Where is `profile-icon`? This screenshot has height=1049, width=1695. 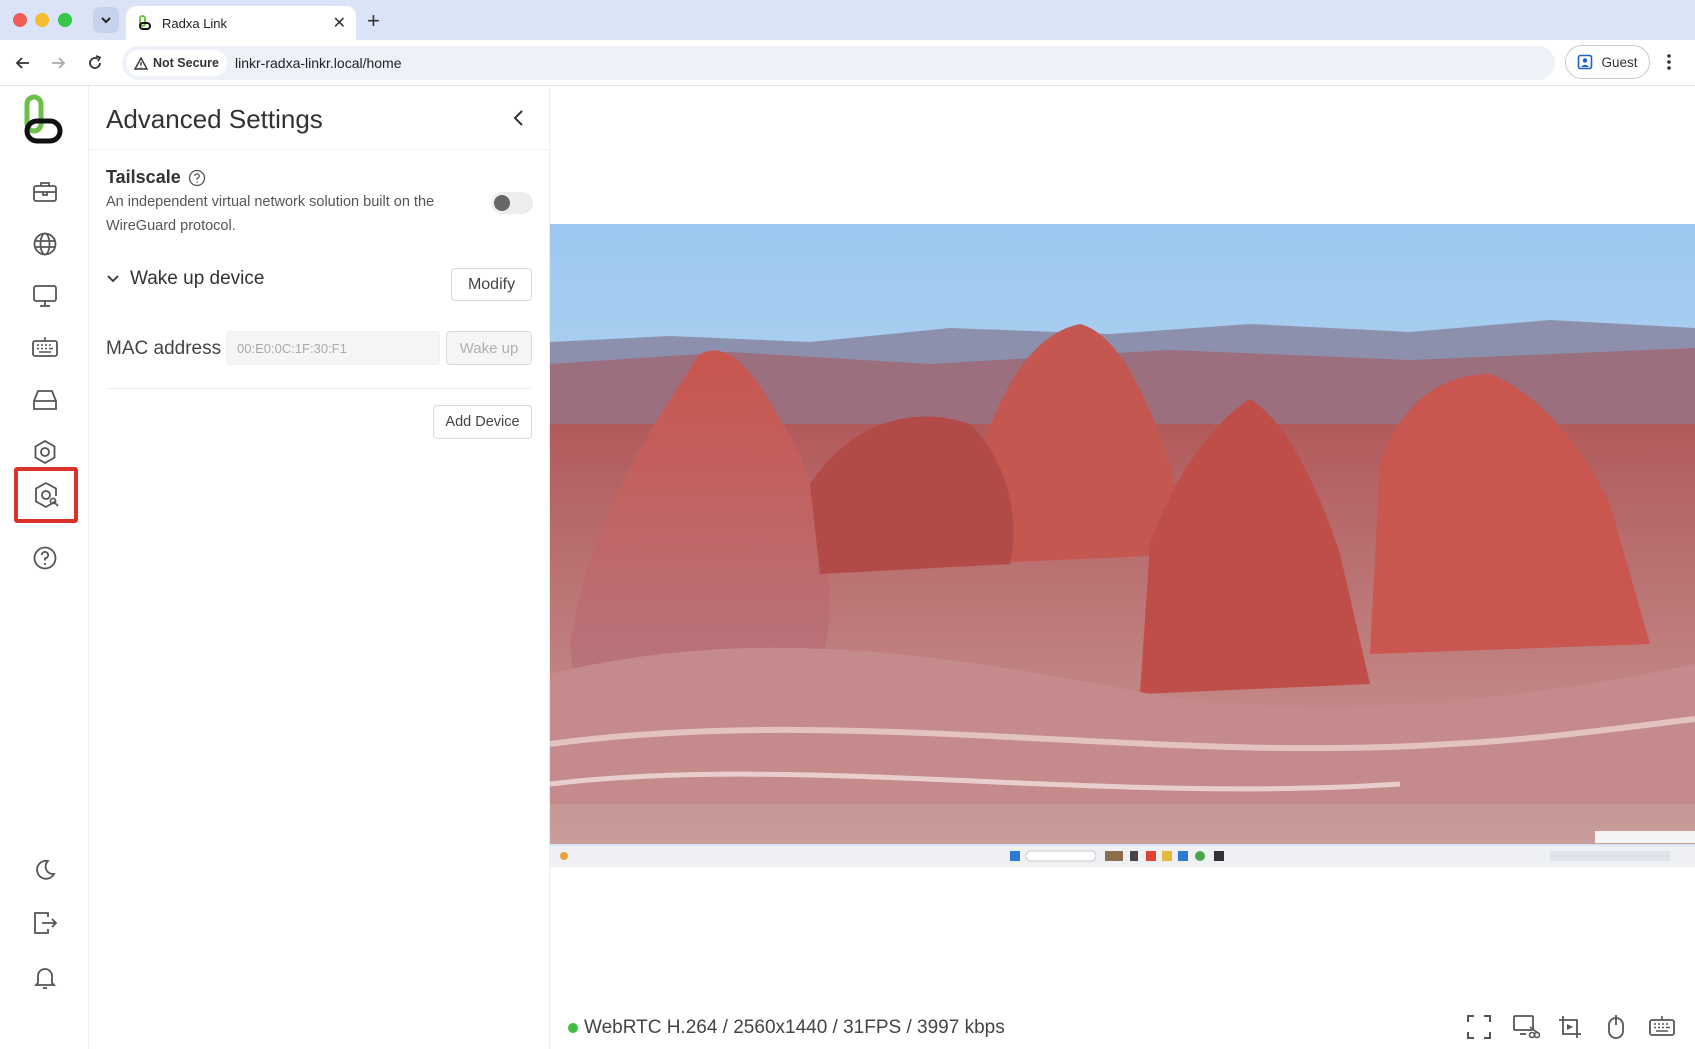
profile-icon is located at coordinates (1585, 62).